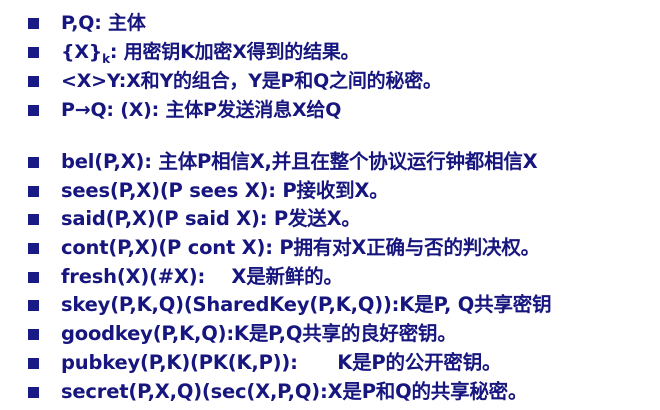 This screenshot has width=660, height=410. What do you see at coordinates (299, 161) in the screenshot?
I see `predicate-text: bel(P,X): 主体P相信X,并且在整个协议运行钟都相信X` at bounding box center [299, 161].